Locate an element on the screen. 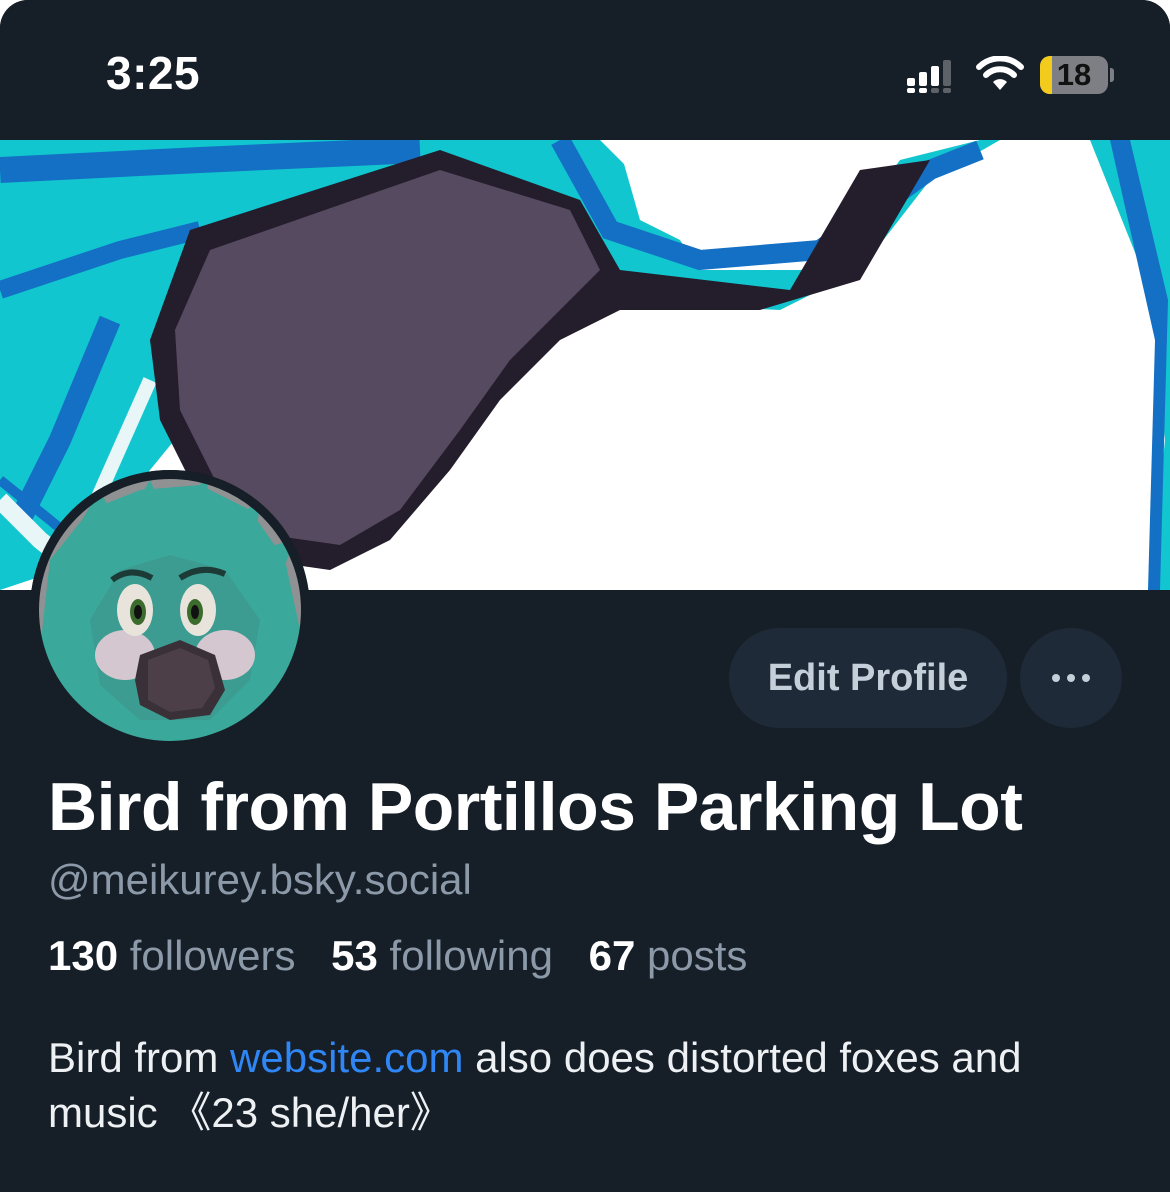 Image resolution: width=1170 pixels, height=1192 pixels. signal-icon is located at coordinates (929, 76).